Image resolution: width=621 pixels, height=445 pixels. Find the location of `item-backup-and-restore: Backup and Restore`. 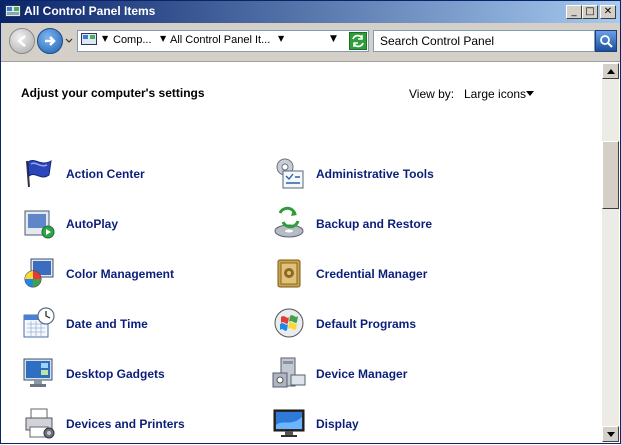

item-backup-and-restore: Backup and Restore is located at coordinates (391, 225).